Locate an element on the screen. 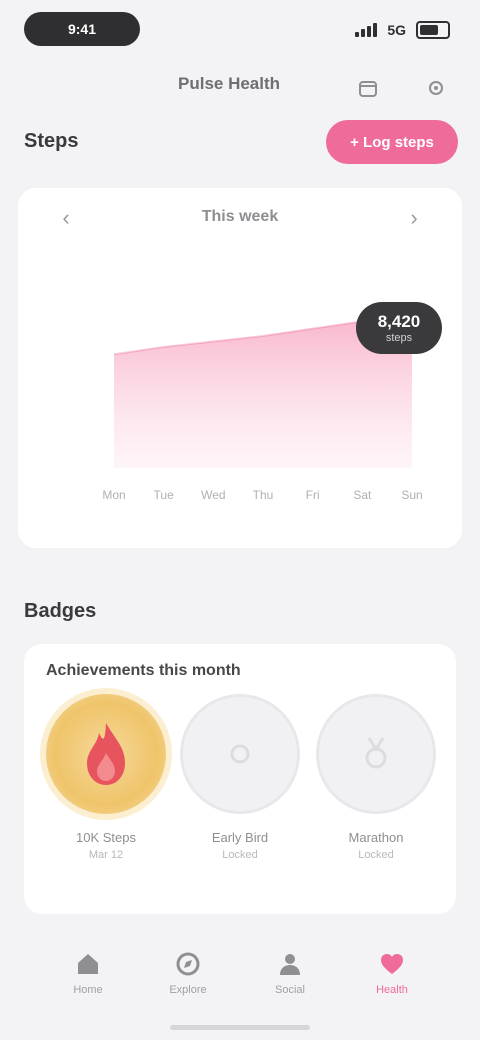  badge-name: Marathon is located at coordinates (376, 837).